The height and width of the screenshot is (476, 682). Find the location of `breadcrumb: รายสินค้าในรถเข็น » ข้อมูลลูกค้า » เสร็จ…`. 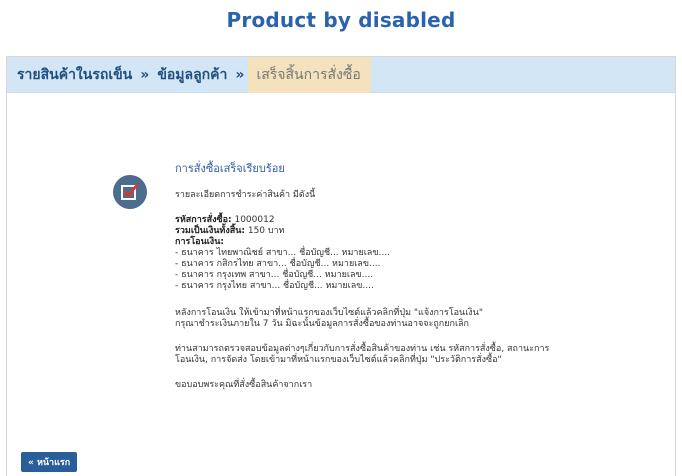

breadcrumb: รายสินค้าในรถเข็น » ข้อมูลลูกค้า » เสร็จ… is located at coordinates (341, 74).